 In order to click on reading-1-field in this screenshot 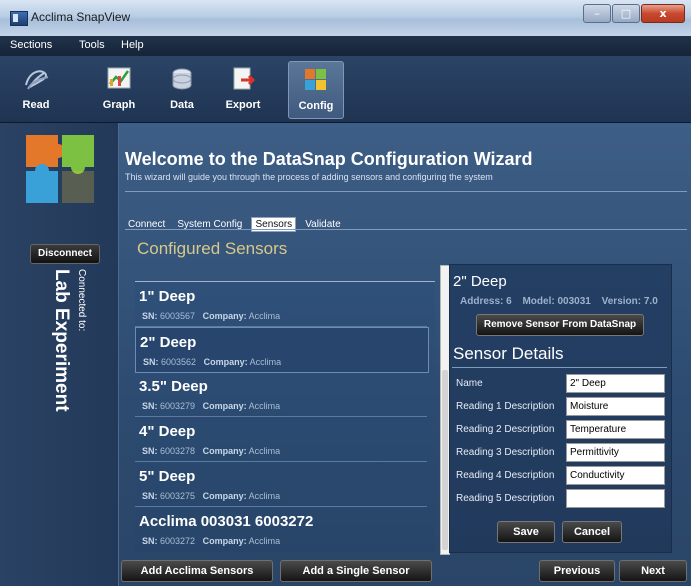, I will do `click(615, 406)`.